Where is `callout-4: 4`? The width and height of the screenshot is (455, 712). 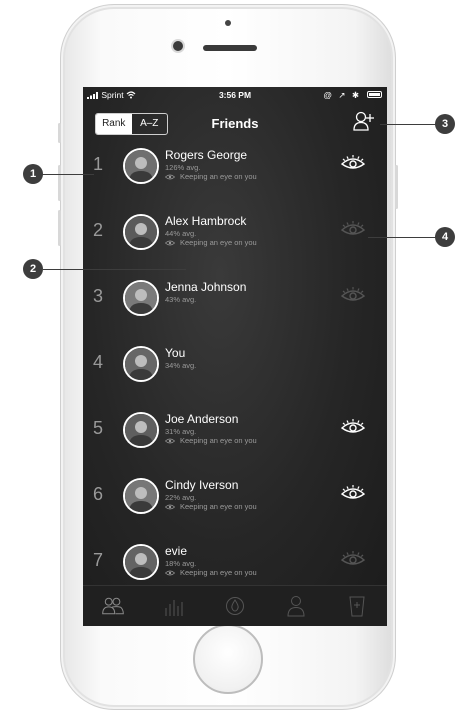
callout-4: 4 is located at coordinates (445, 237).